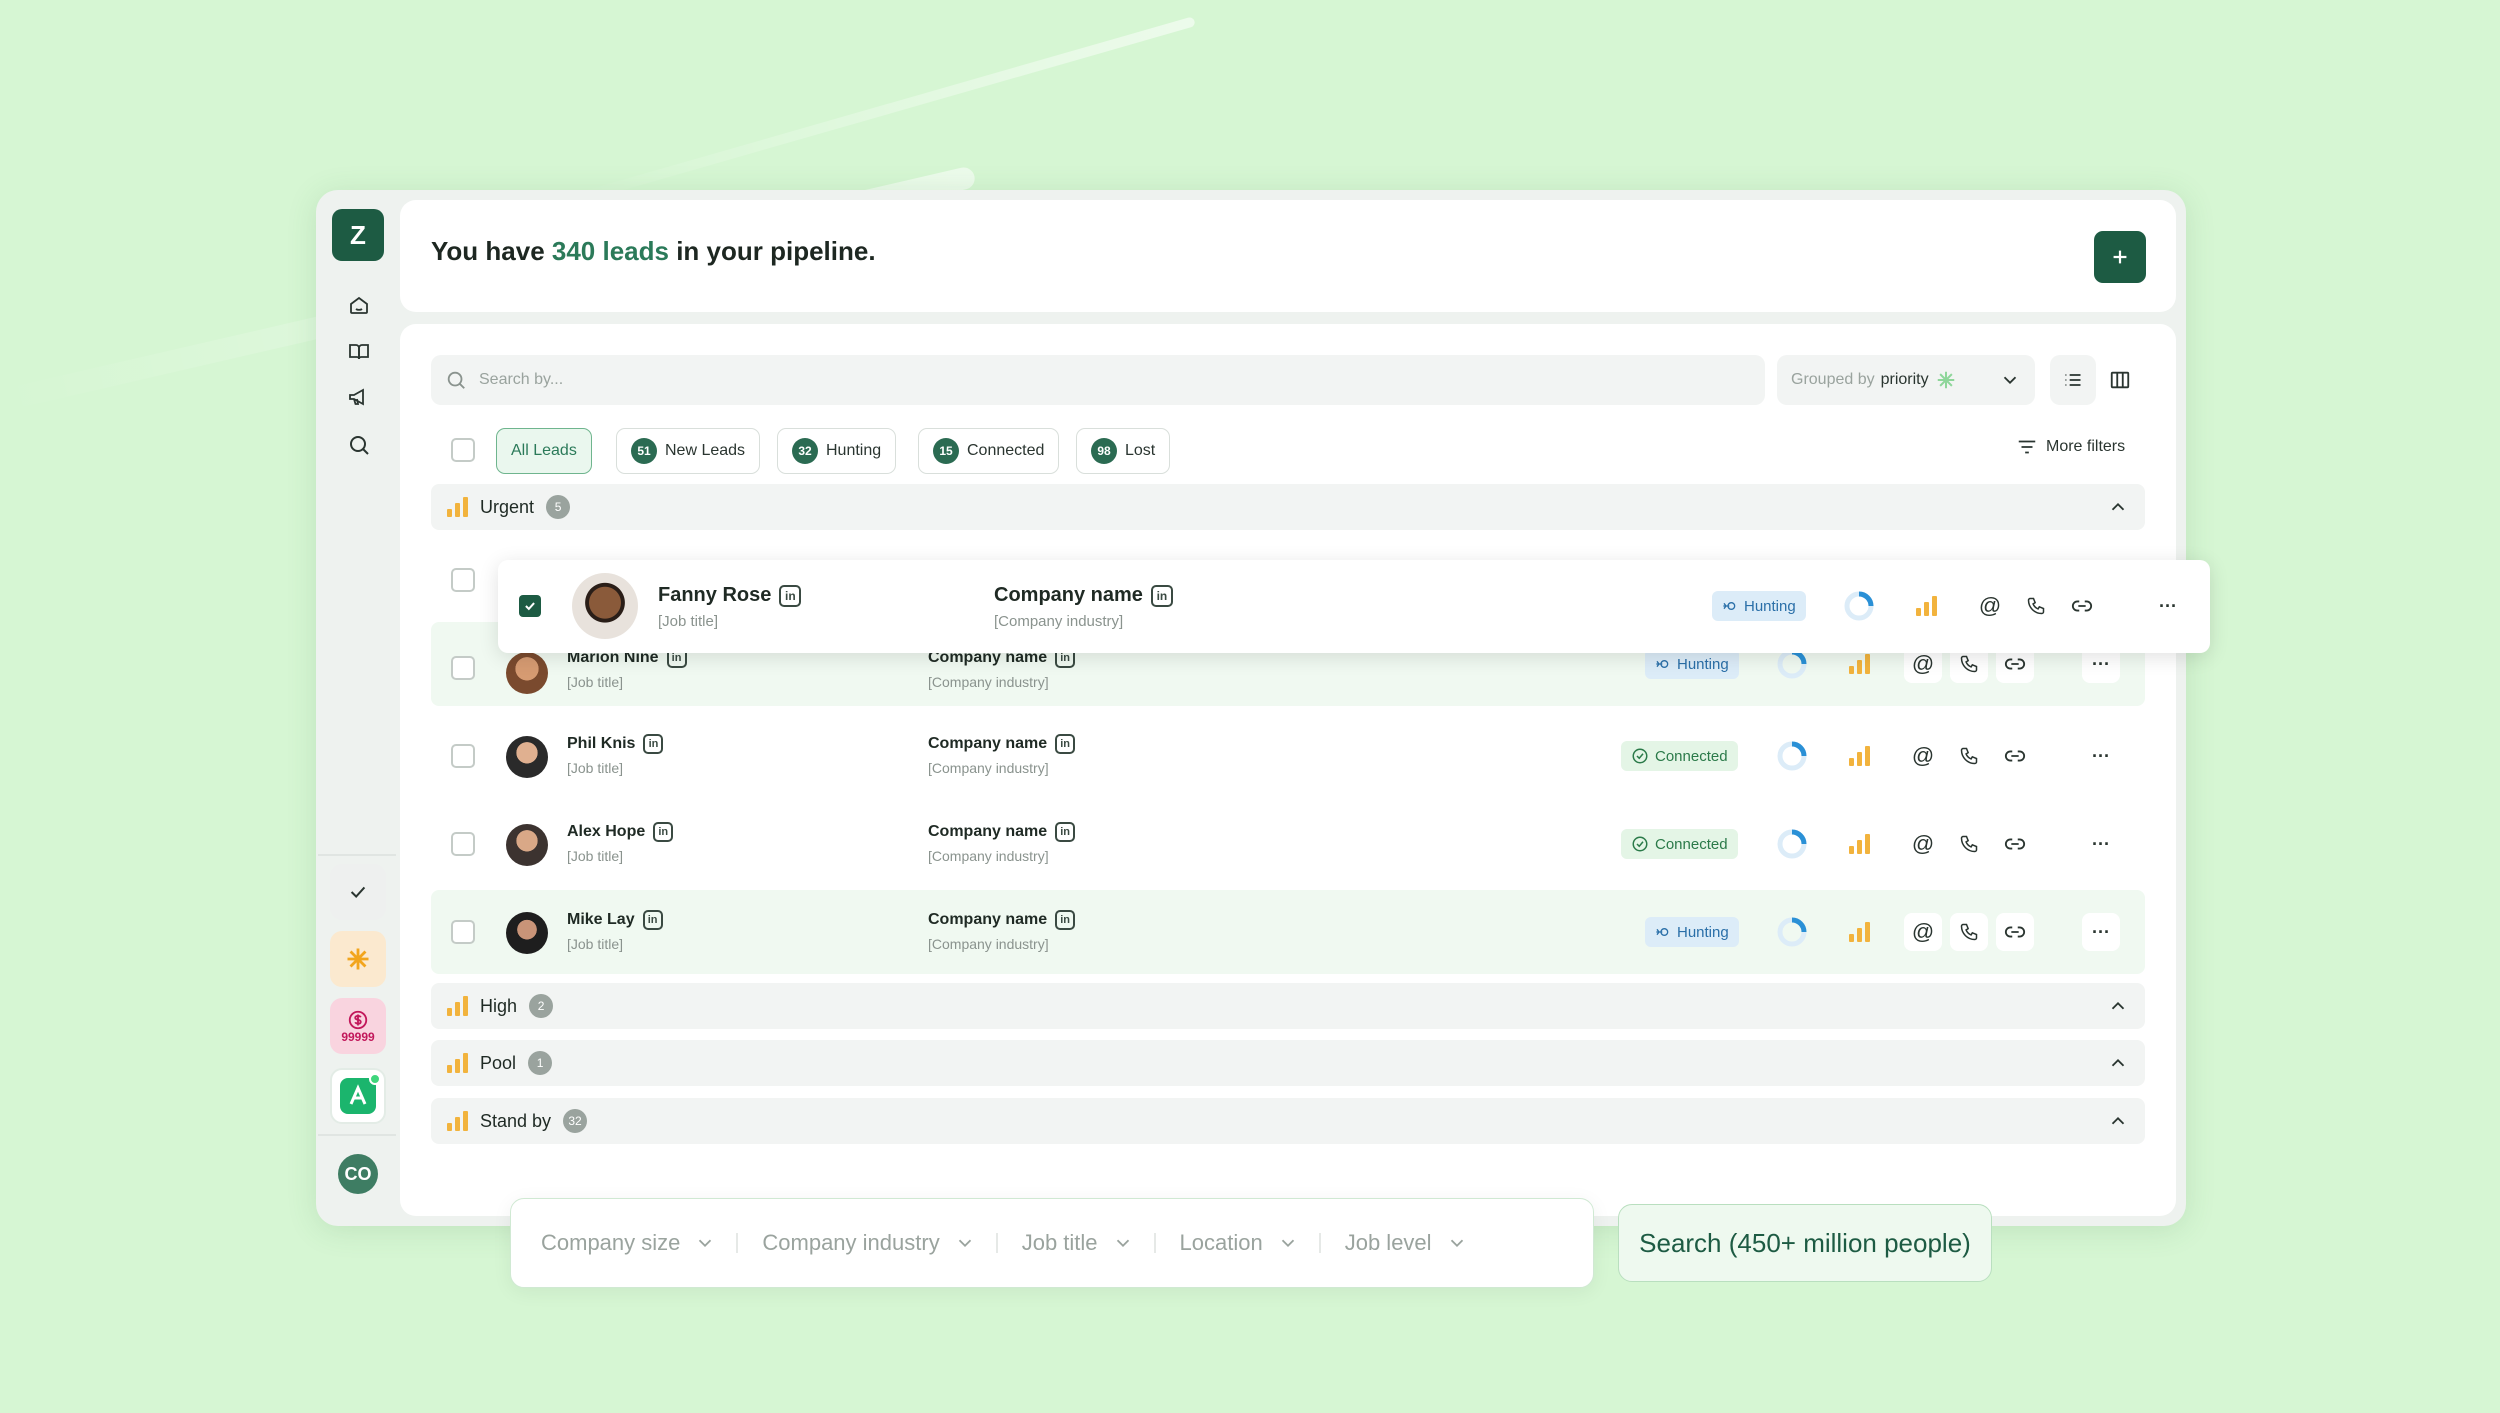 This screenshot has height=1413, width=2500. I want to click on book-icon, so click(359, 352).